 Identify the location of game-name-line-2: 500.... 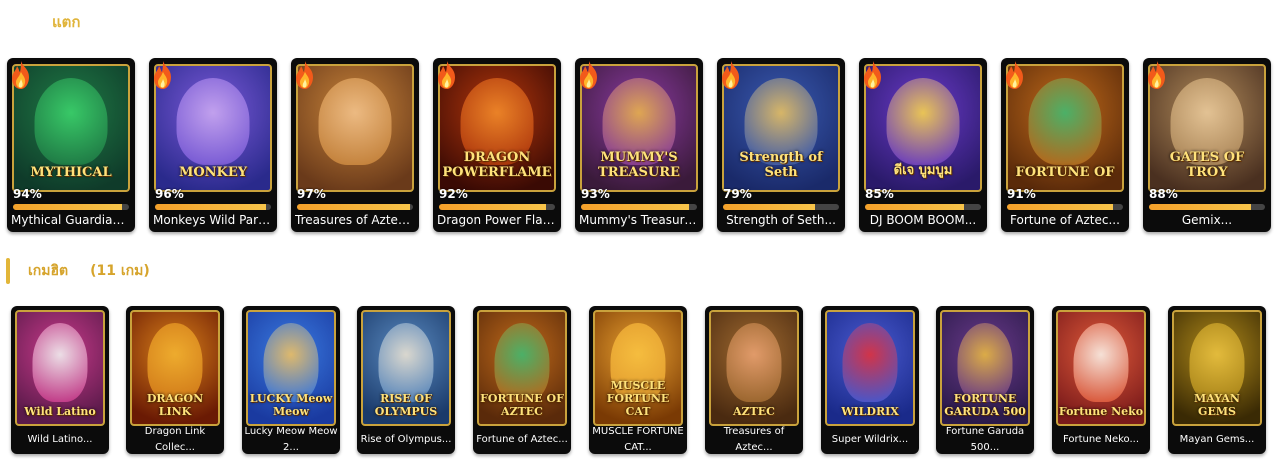
(985, 447).